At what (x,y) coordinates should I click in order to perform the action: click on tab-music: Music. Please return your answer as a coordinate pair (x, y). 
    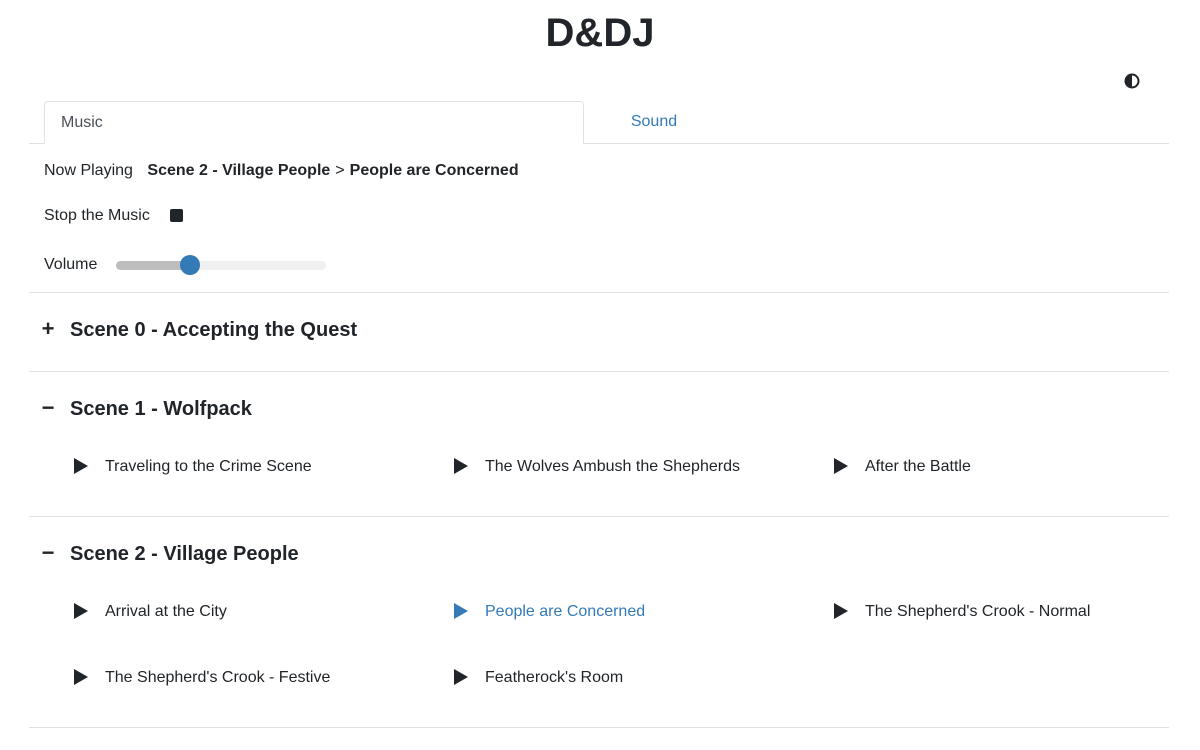
    Looking at the image, I should click on (314, 122).